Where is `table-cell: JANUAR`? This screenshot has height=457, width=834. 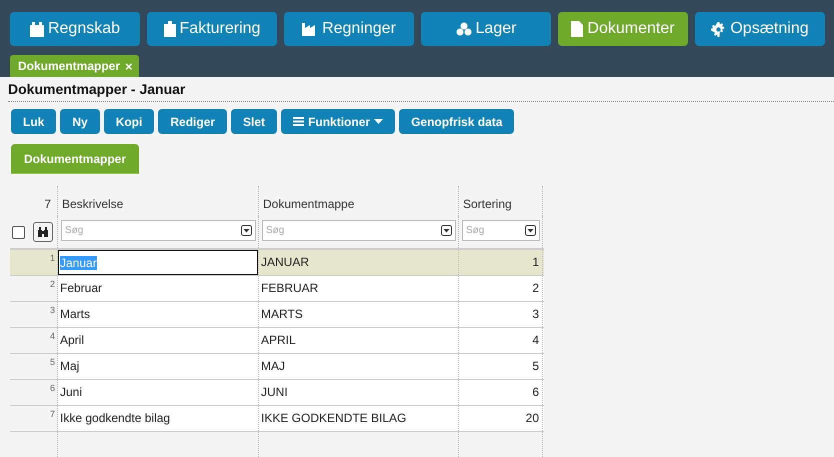
table-cell: JANUAR is located at coordinates (285, 262).